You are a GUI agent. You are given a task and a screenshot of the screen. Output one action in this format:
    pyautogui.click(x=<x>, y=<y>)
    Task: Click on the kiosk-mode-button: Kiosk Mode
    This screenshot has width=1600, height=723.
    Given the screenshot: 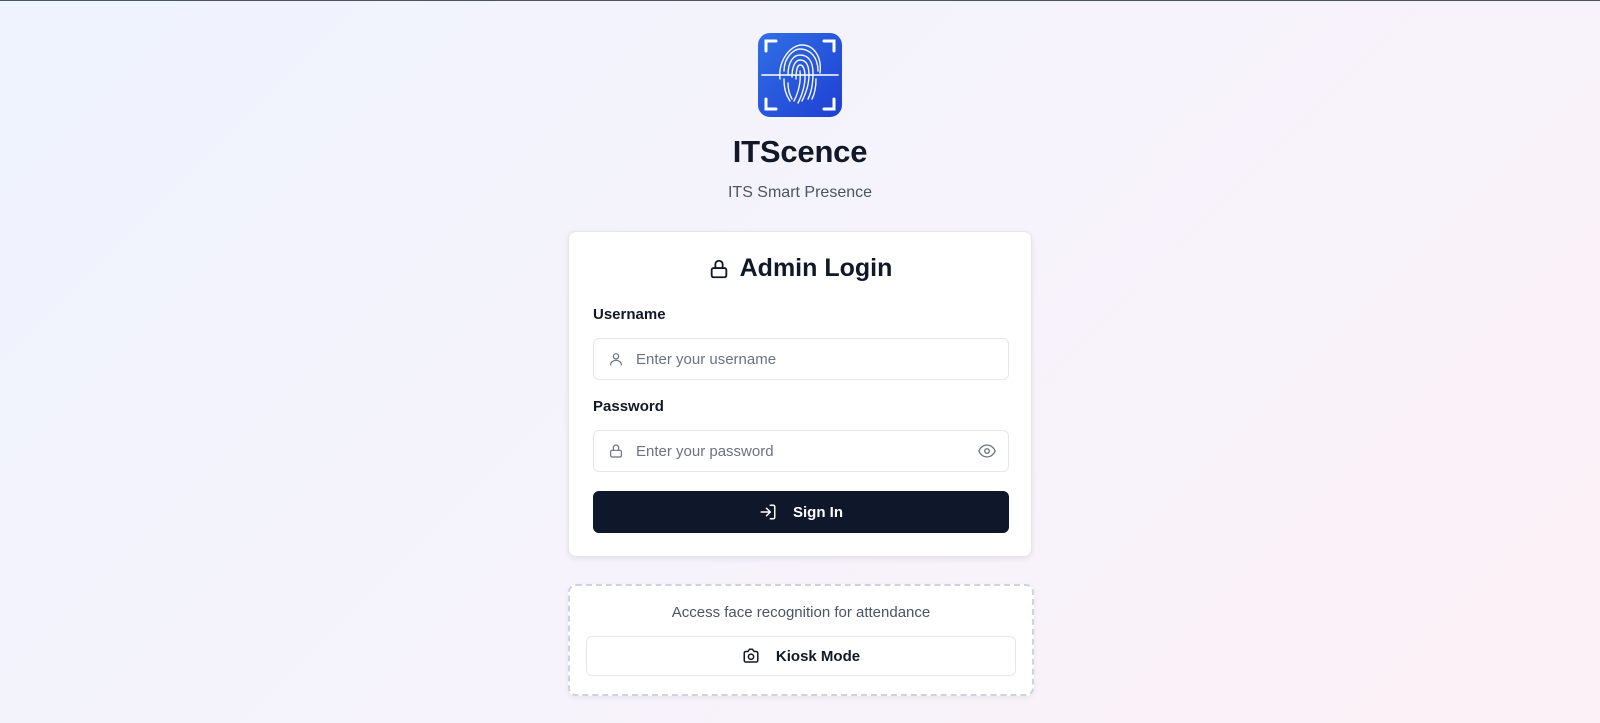 What is the action you would take?
    pyautogui.click(x=801, y=656)
    